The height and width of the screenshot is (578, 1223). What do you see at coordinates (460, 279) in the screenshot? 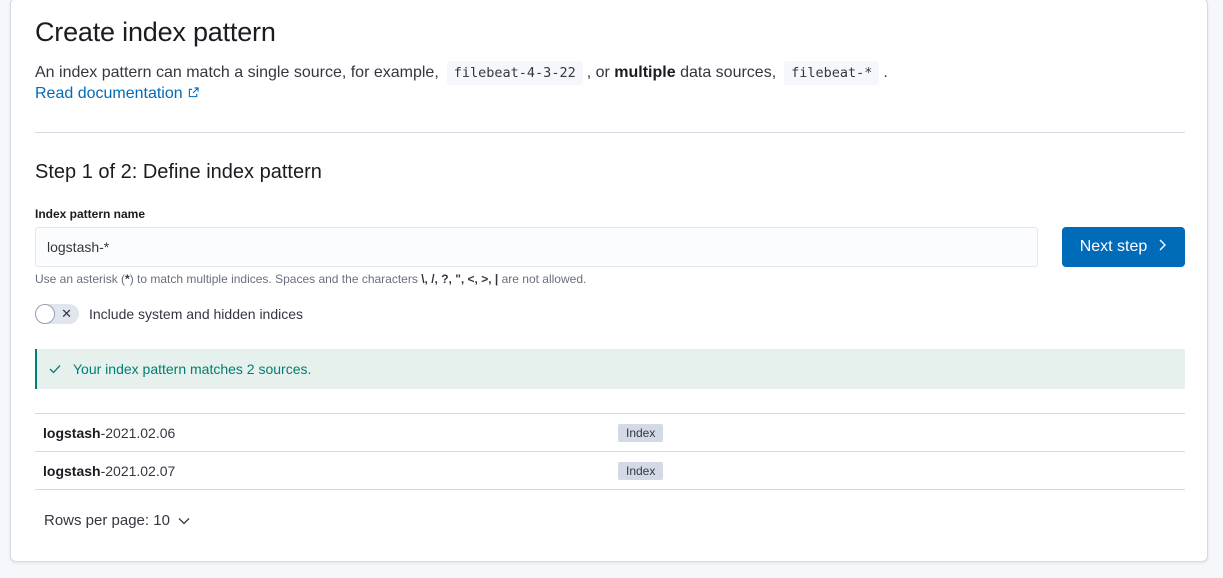
I see `help-invalid-chars: \, /, ?, ", <, >, |` at bounding box center [460, 279].